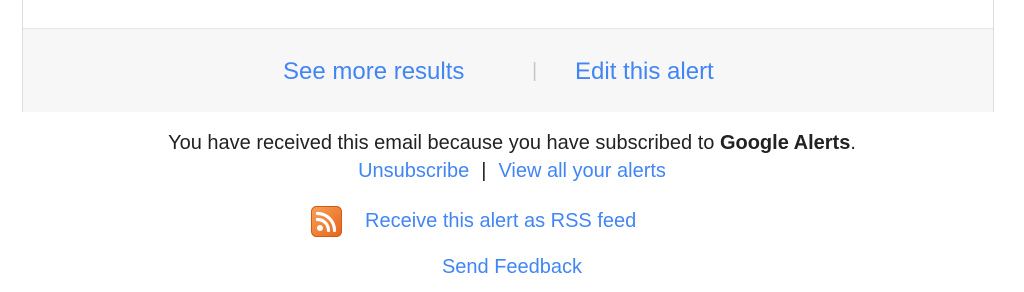  I want to click on alert-card-body, so click(508, 14).